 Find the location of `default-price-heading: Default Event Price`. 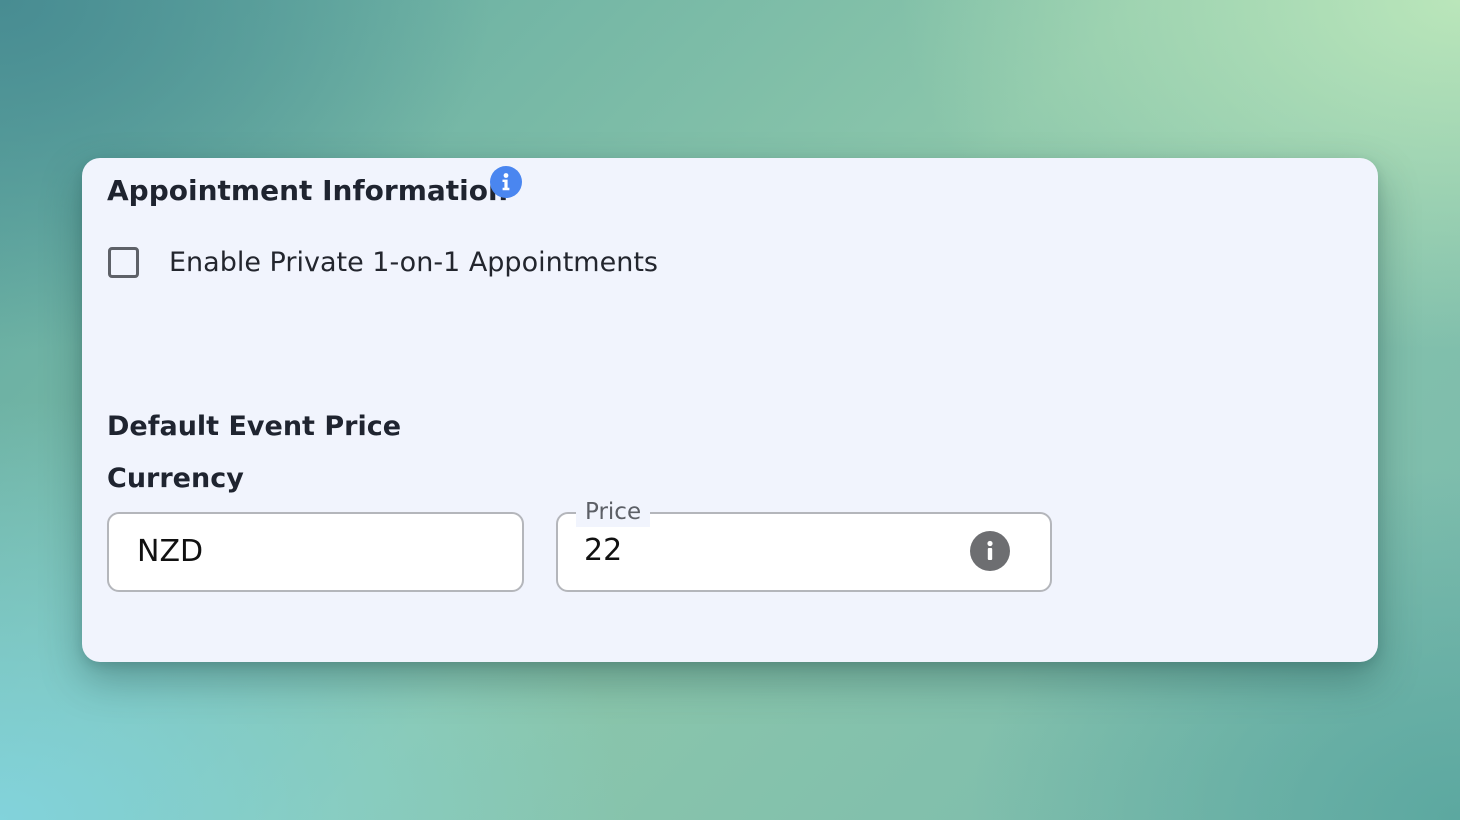

default-price-heading: Default Event Price is located at coordinates (254, 426).